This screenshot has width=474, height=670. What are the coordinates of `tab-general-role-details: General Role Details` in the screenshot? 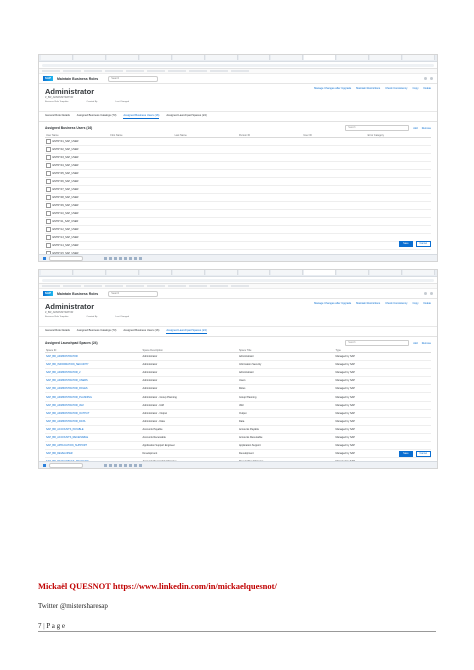 It's located at (57, 331).